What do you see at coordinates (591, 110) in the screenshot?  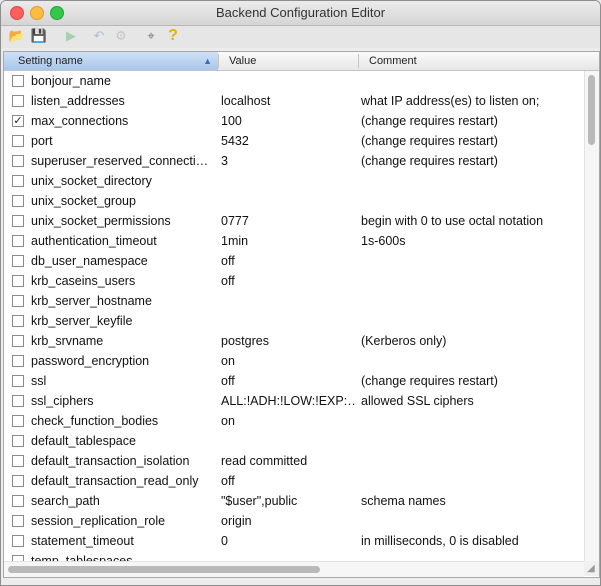 I see `vertical-scroll-thumb` at bounding box center [591, 110].